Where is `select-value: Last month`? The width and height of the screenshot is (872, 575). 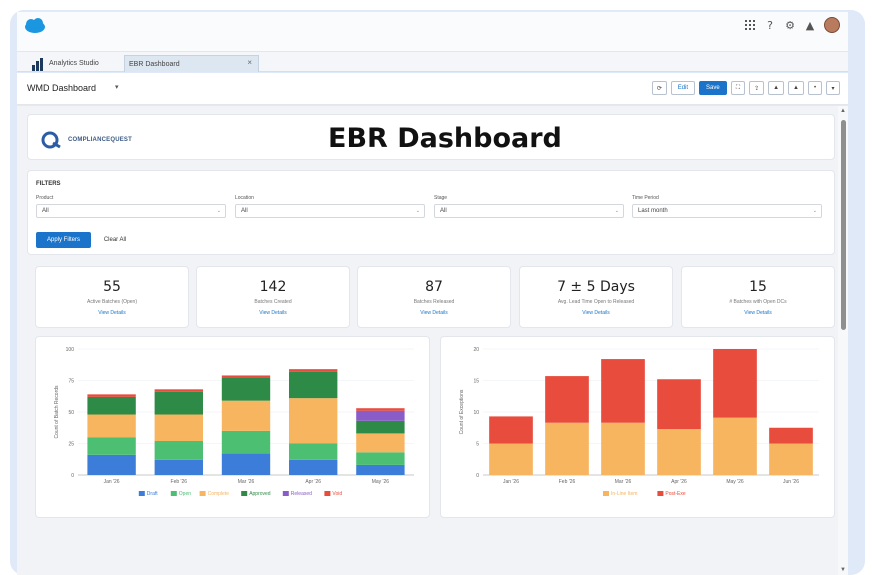 select-value: Last month is located at coordinates (653, 211).